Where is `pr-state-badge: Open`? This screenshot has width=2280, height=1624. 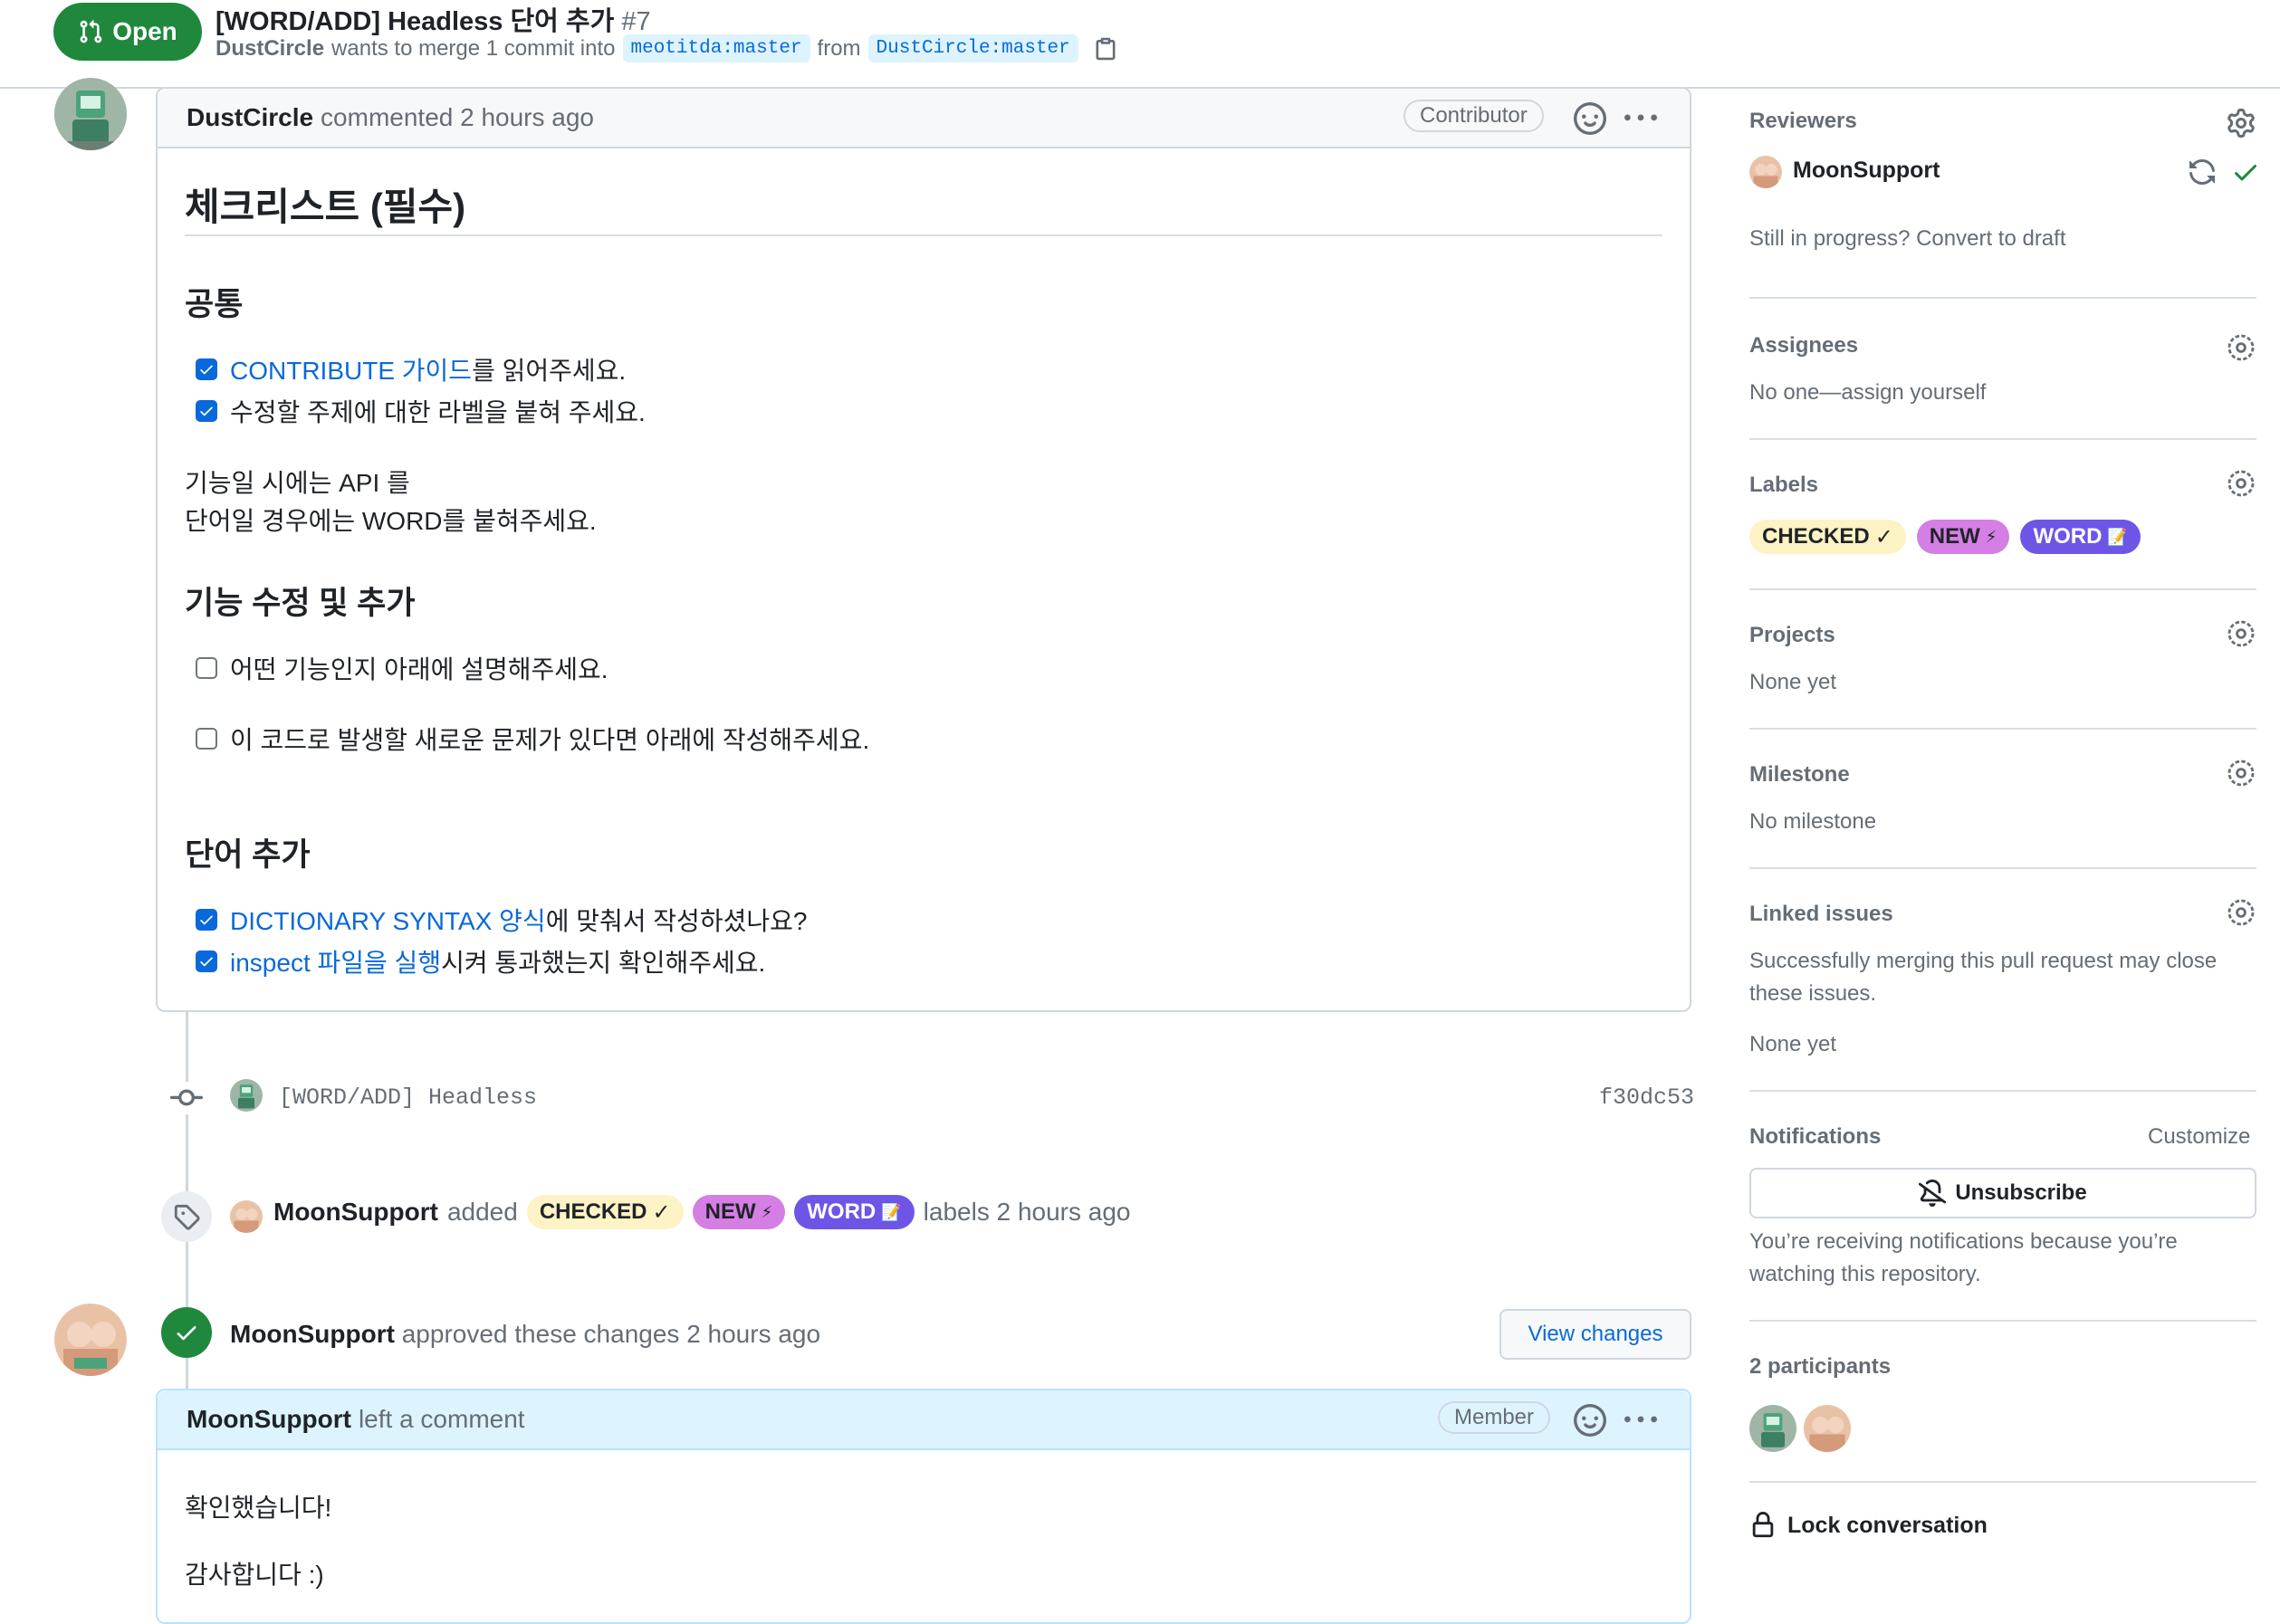 pr-state-badge: Open is located at coordinates (127, 32).